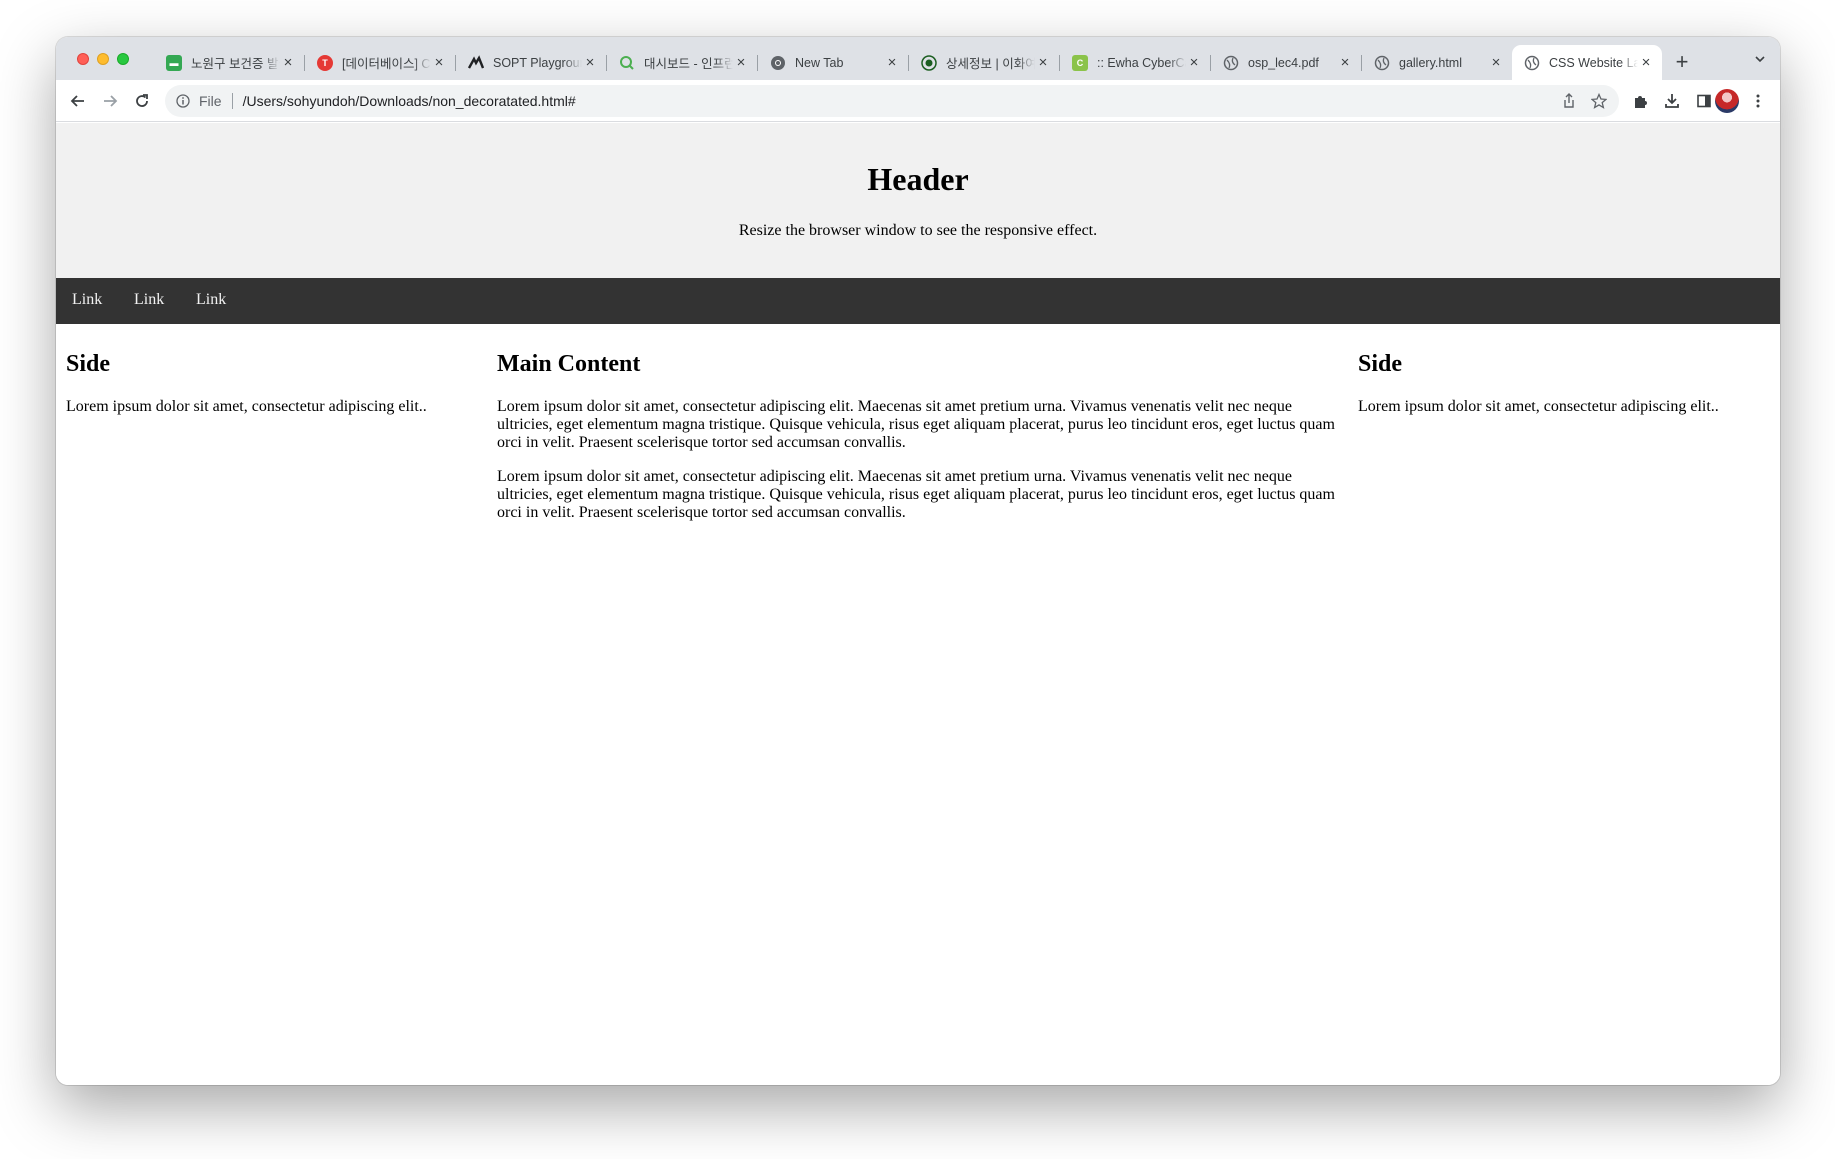  I want to click on extensions-puzzle-icon, so click(1640, 101).